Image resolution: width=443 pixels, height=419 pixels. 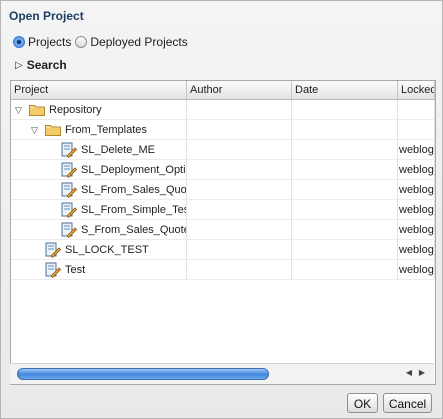 I want to click on disclosure-triangle-icon: ▷, so click(x=19, y=65).